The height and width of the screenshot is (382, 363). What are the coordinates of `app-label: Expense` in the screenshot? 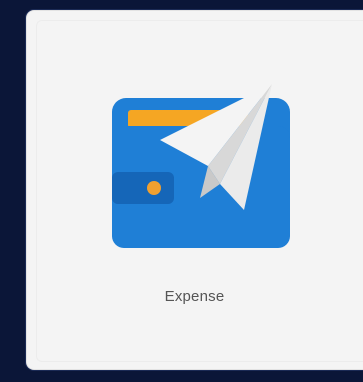 It's located at (194, 296).